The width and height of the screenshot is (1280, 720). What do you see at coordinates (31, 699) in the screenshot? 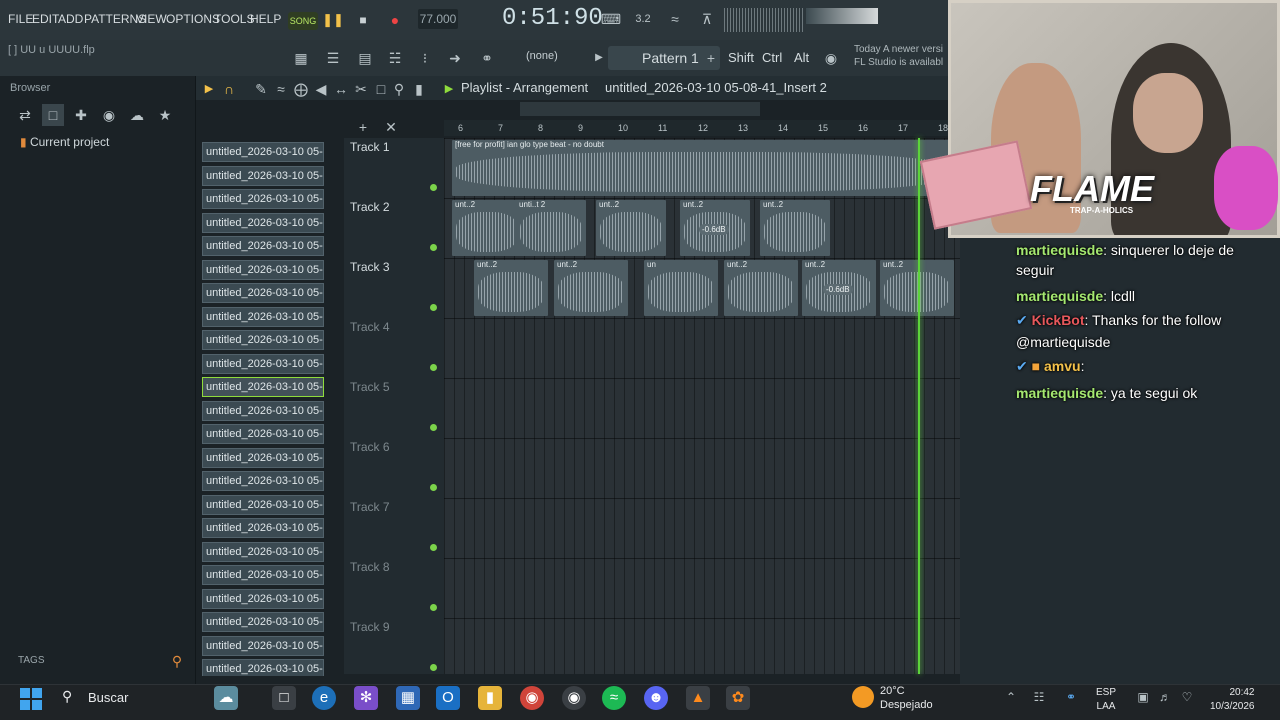
I see `windows-start-icon` at bounding box center [31, 699].